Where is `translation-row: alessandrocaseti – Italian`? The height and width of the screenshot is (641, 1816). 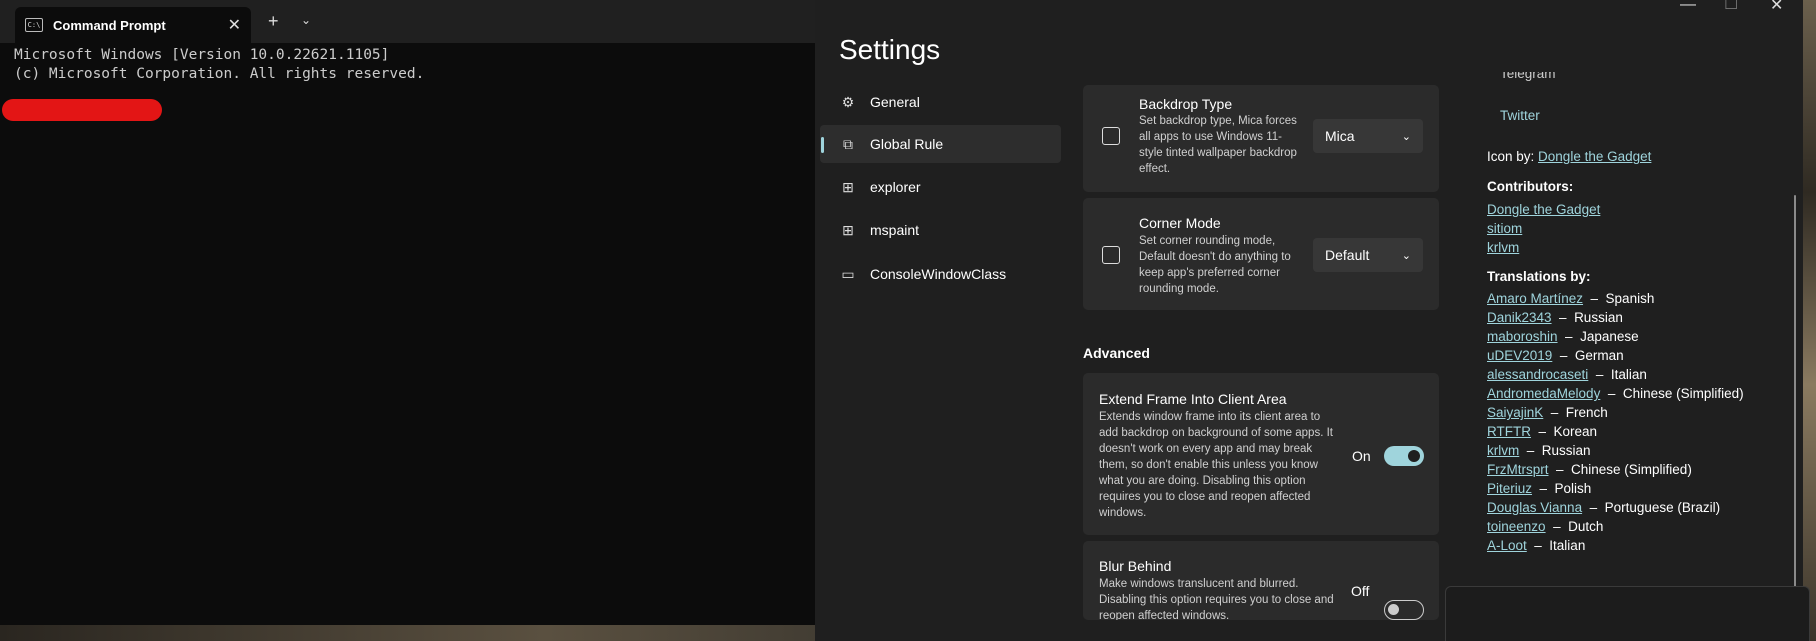 translation-row: alessandrocaseti – Italian is located at coordinates (1567, 374).